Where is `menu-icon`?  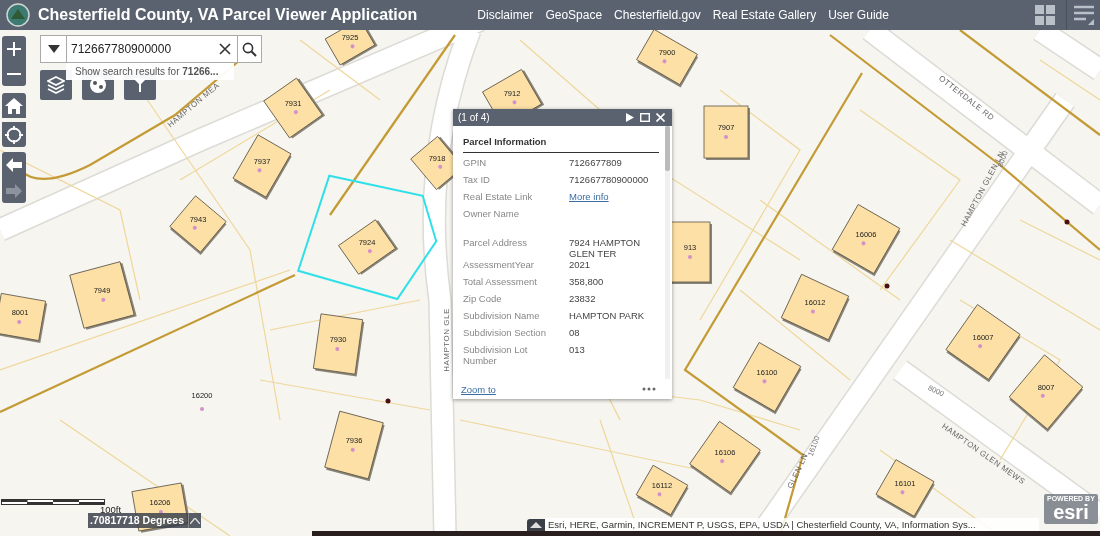
menu-icon is located at coordinates (1083, 15).